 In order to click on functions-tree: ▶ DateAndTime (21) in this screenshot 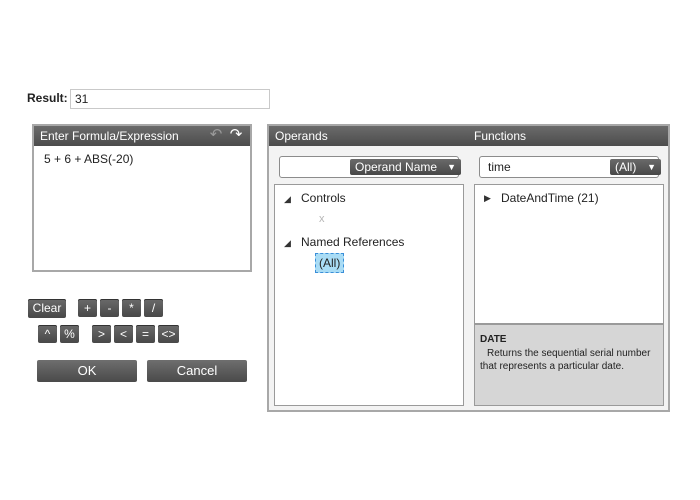, I will do `click(569, 254)`.